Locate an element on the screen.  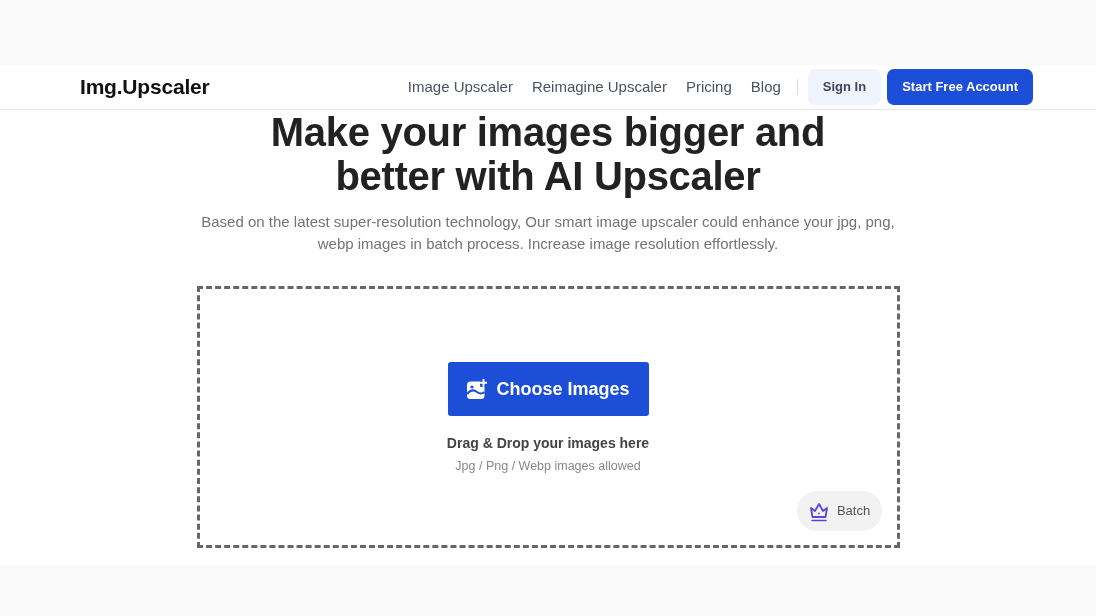
allowed-formats-text: Jpg / Png / Webp images allowed is located at coordinates (548, 466).